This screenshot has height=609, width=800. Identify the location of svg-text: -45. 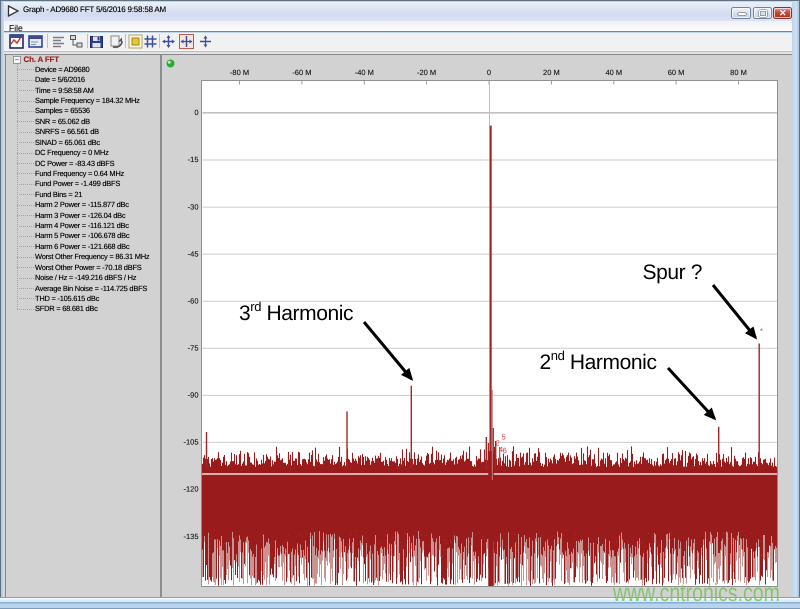
(193, 253).